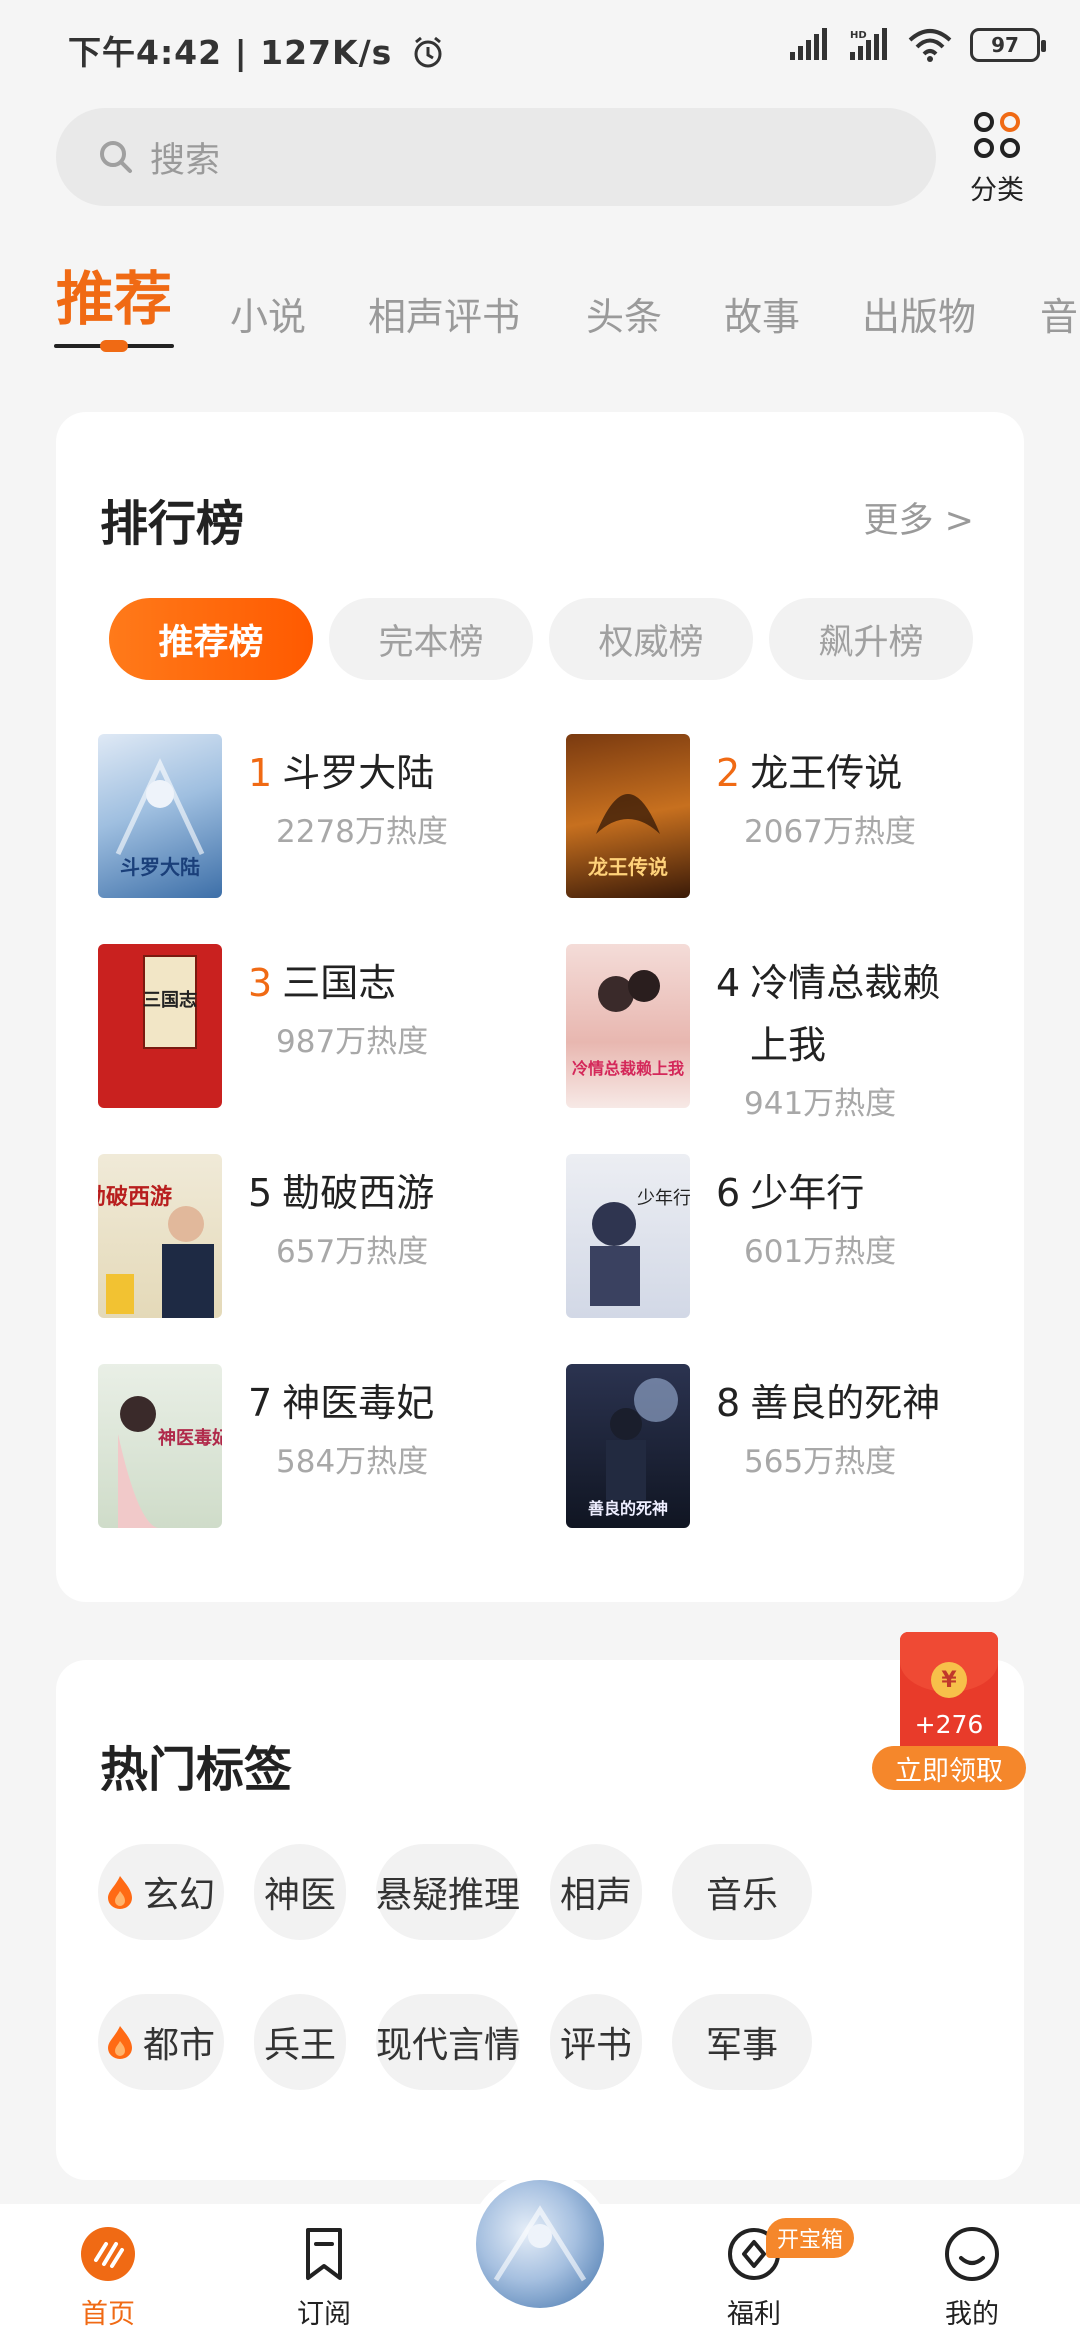 This screenshot has height=2340, width=1080. Describe the element at coordinates (358, 773) in the screenshot. I see `book-title: 斗罗大陆` at that location.